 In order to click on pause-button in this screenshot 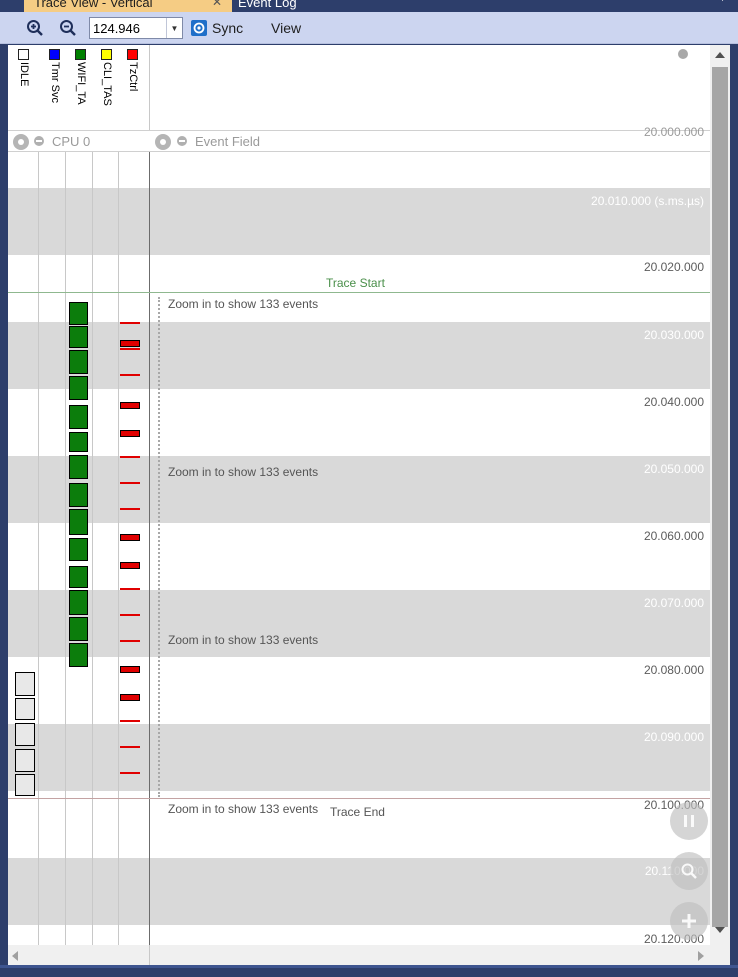, I will do `click(689, 821)`.